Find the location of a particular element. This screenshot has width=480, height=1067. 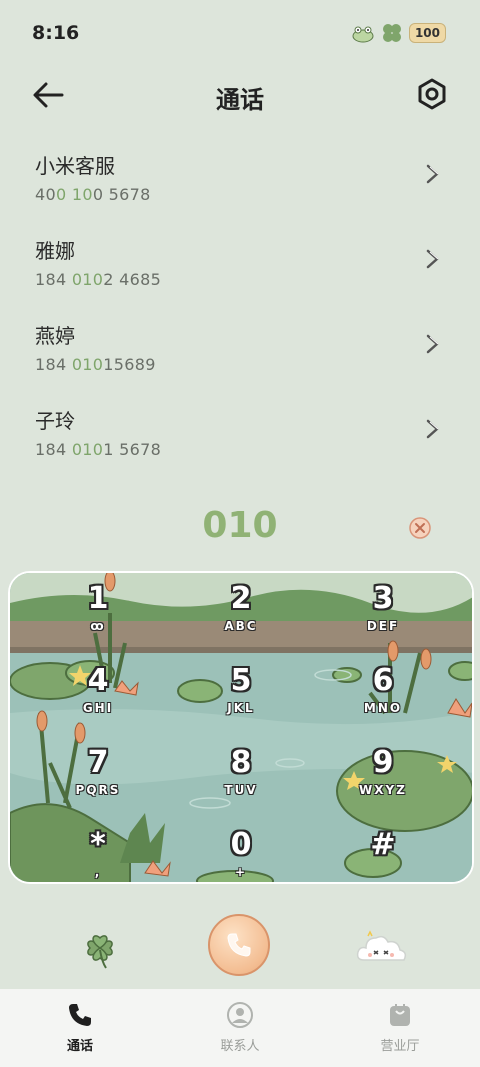

nav-label: 通话 is located at coordinates (79, 1046).